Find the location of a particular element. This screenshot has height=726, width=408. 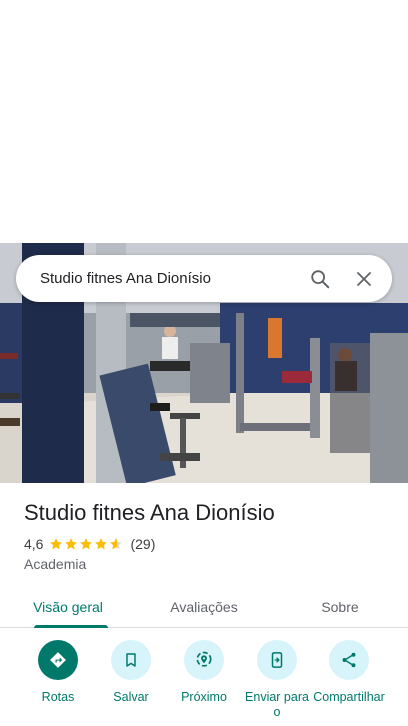

directions-button: Rotas is located at coordinates (58, 672).